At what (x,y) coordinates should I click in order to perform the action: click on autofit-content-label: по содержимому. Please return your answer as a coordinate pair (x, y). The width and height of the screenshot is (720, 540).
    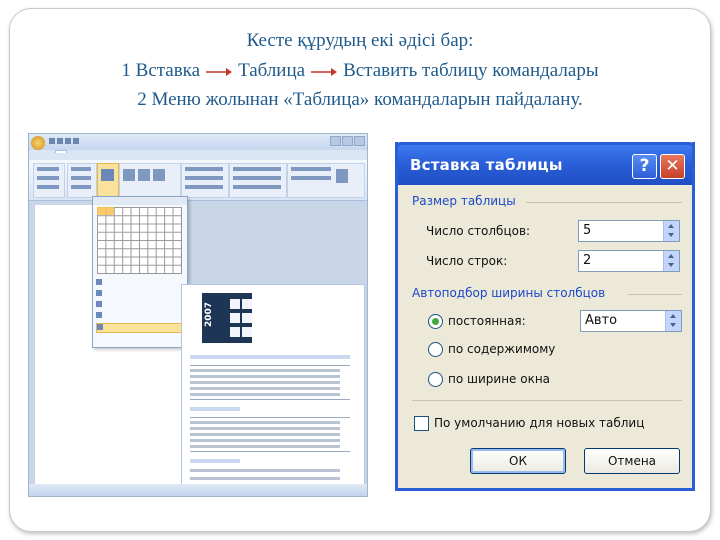
    Looking at the image, I should click on (502, 349).